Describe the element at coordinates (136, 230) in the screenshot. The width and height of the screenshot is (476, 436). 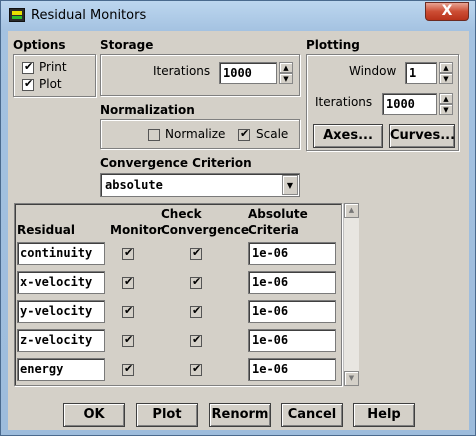
I see `col-monitor-header: Monitor` at that location.